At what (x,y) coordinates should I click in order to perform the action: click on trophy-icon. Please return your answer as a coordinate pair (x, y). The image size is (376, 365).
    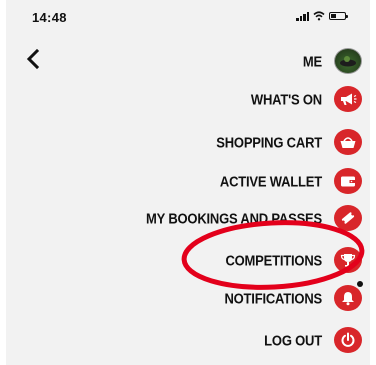
    Looking at the image, I should click on (348, 260).